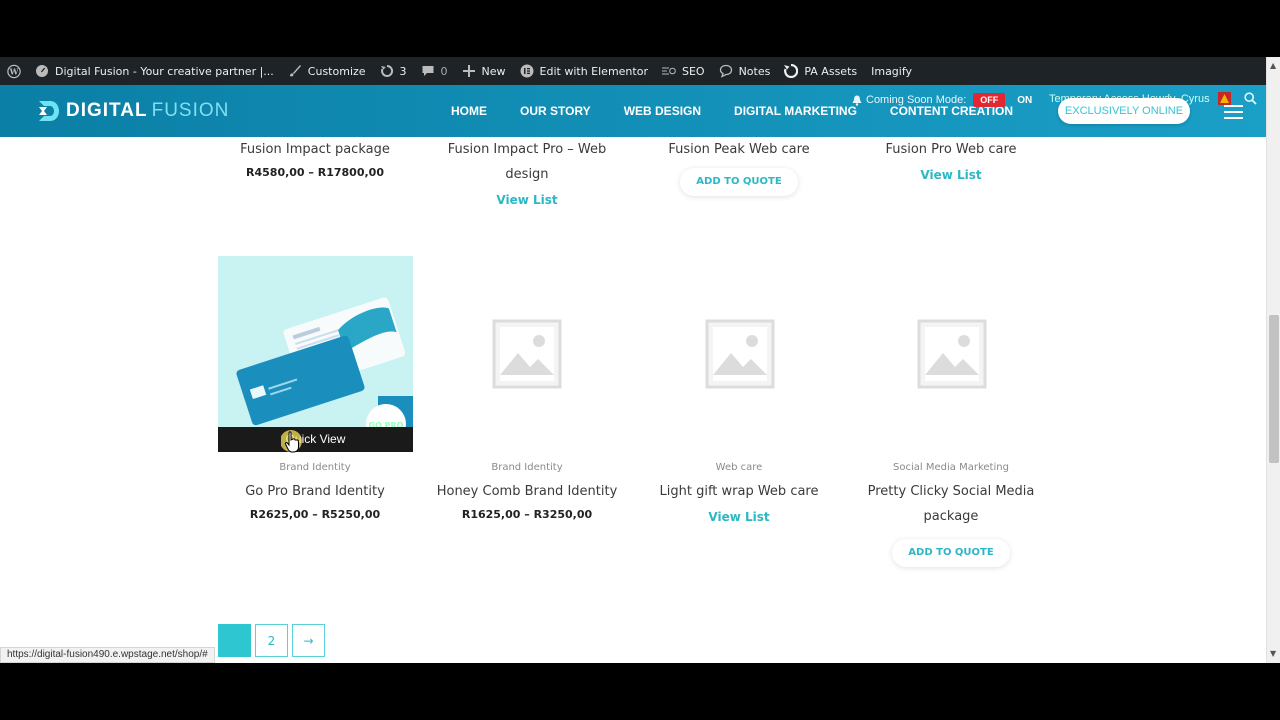 The image size is (1280, 720). Describe the element at coordinates (428, 71) in the screenshot. I see `comment-icon` at that location.